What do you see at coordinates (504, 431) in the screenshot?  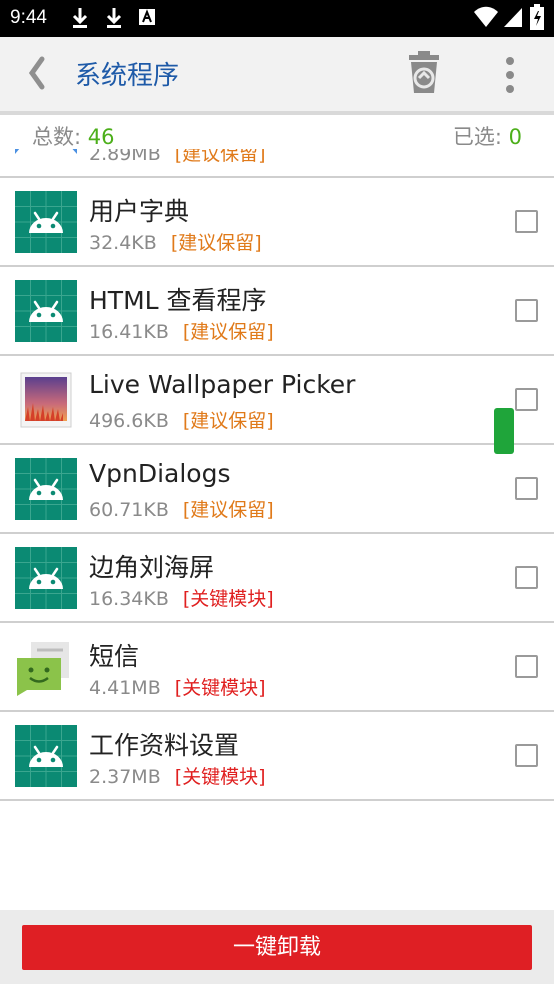 I see `fast-scroll-thumb` at bounding box center [504, 431].